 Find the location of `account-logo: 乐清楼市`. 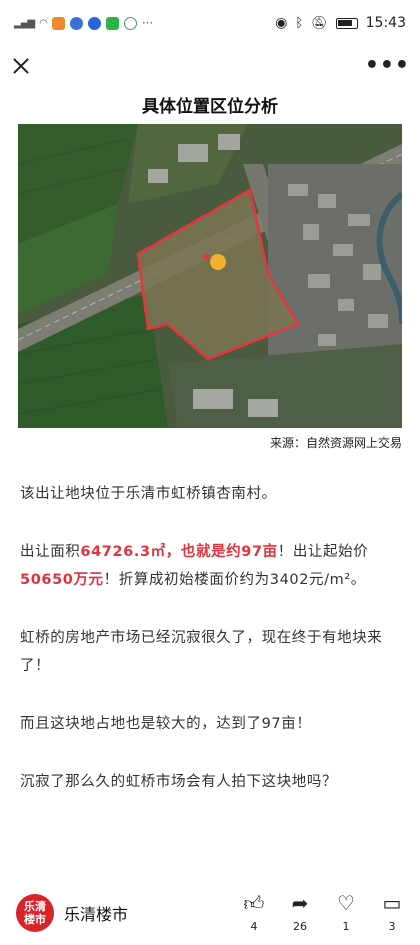

account-logo: 乐清楼市 is located at coordinates (35, 912).